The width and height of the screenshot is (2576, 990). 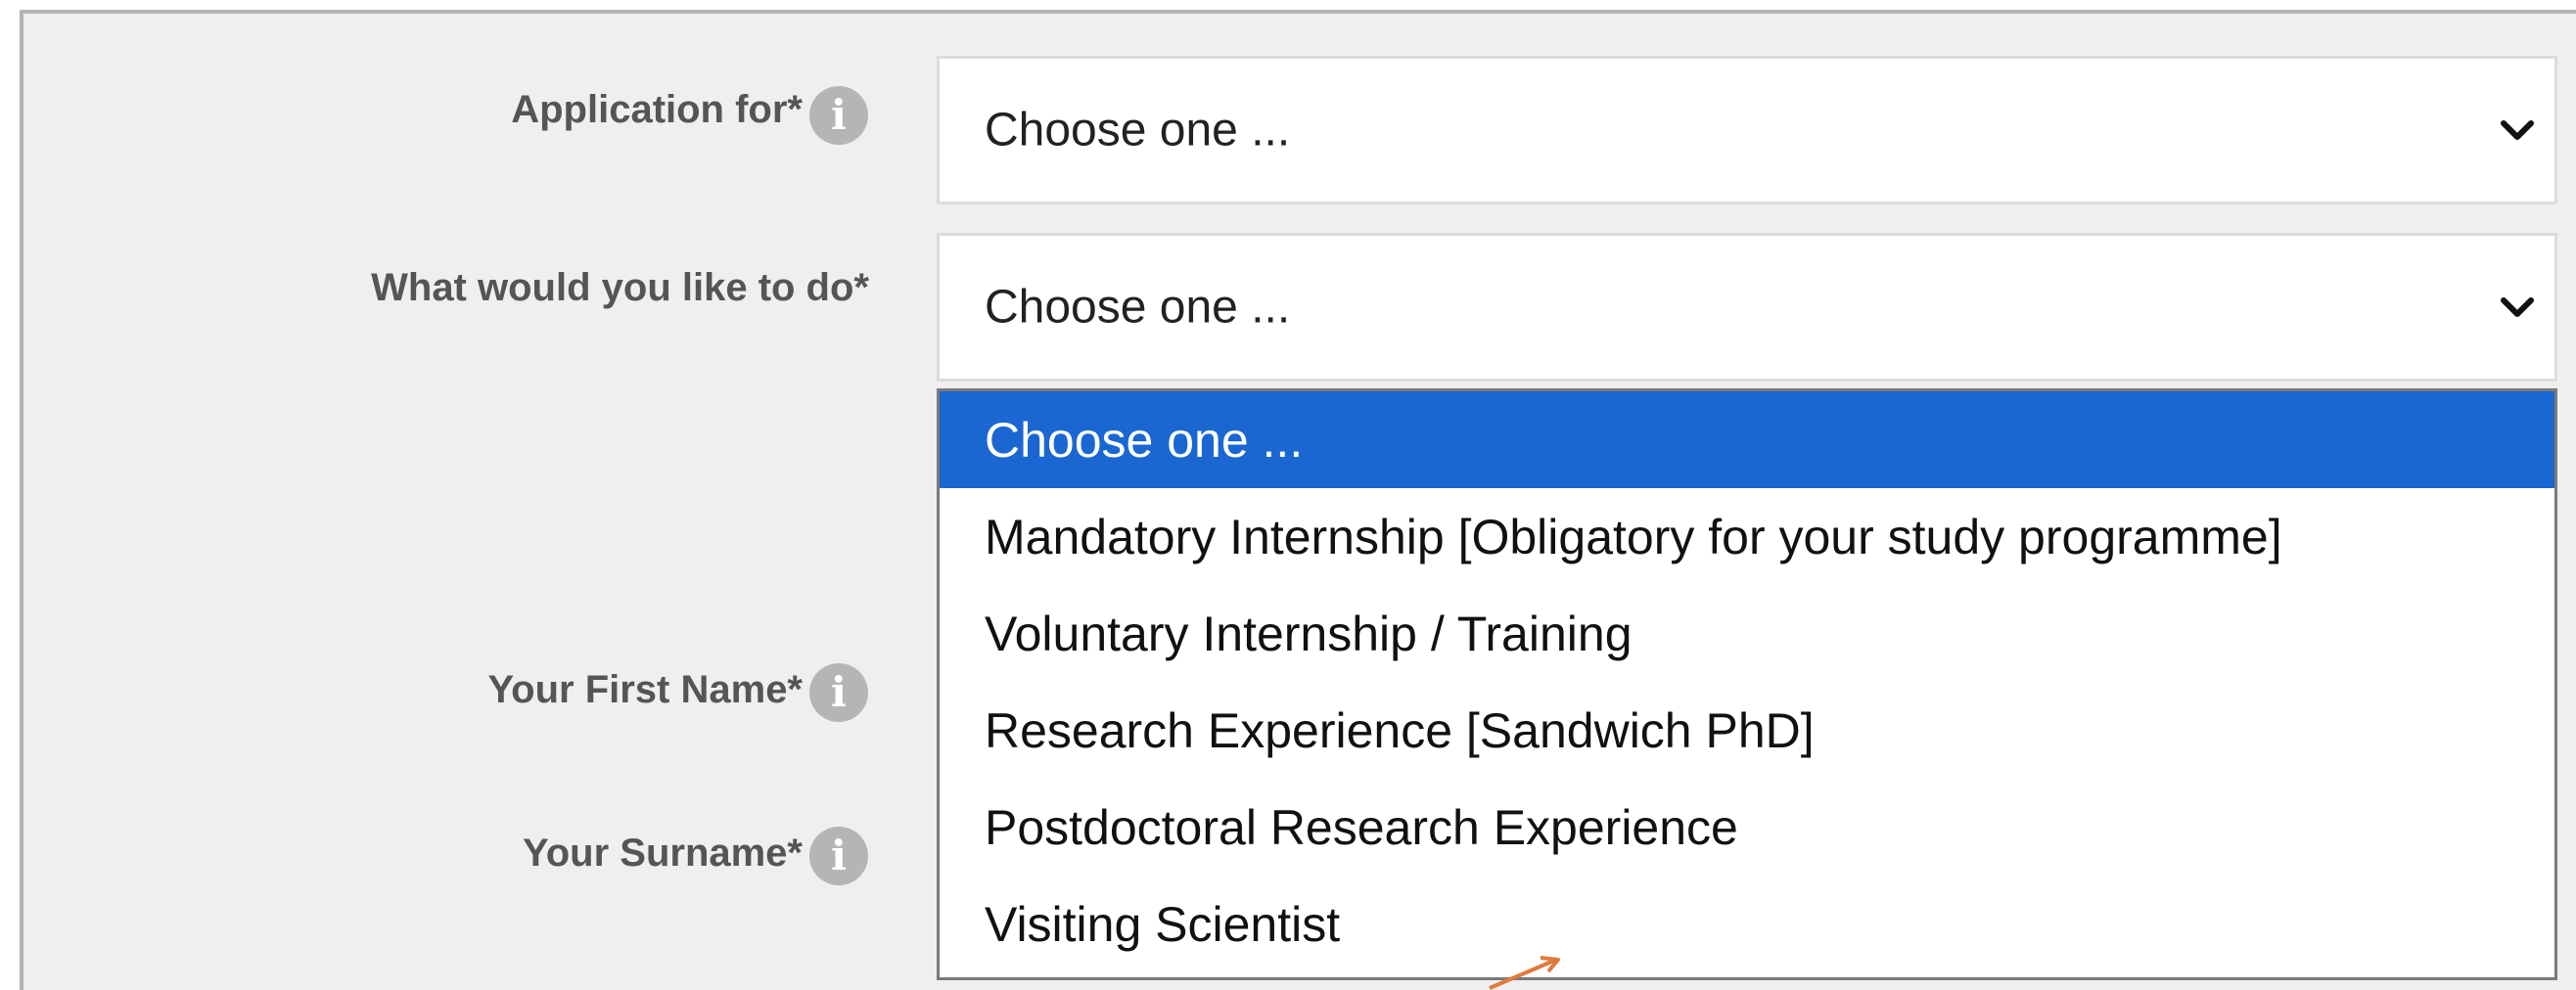 What do you see at coordinates (1747, 730) in the screenshot?
I see `dropdown-option: Research Experience [Sandwich PhD]` at bounding box center [1747, 730].